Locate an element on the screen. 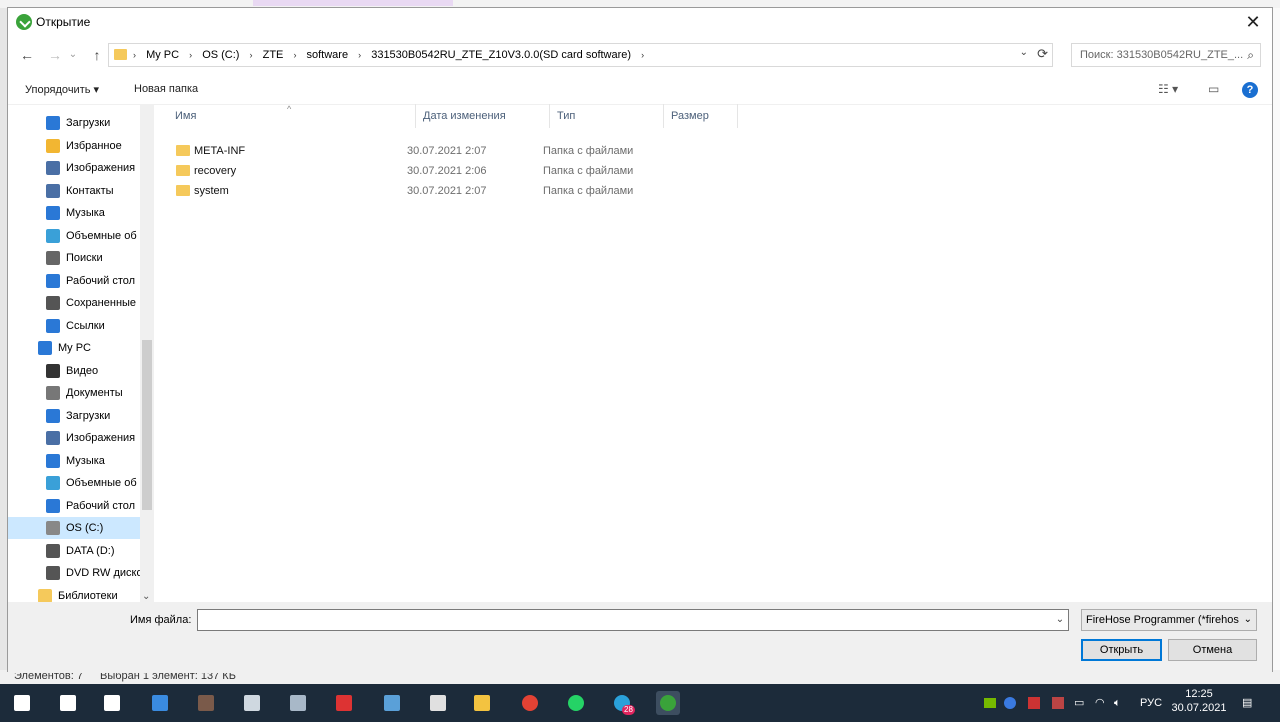 This screenshot has height=722, width=1280. winrar-icon is located at coordinates (206, 703).